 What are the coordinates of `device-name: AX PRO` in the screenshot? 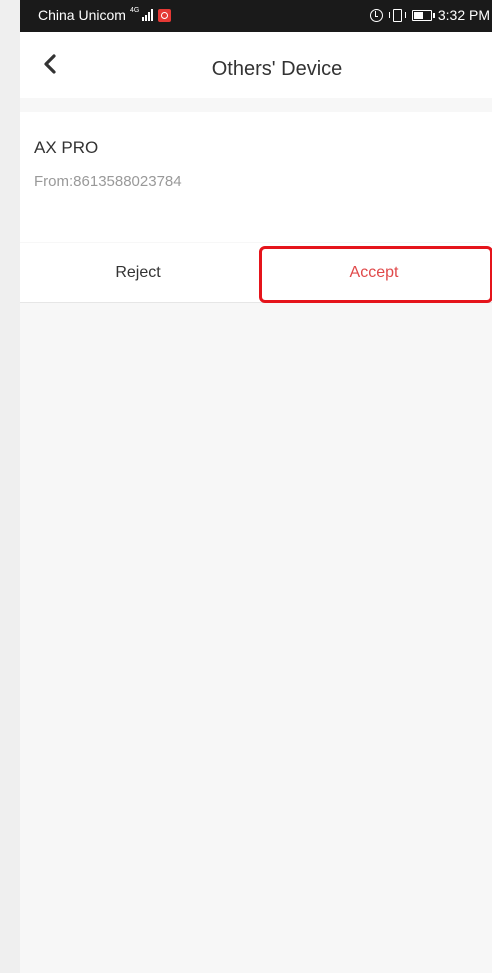 It's located at (66, 147).